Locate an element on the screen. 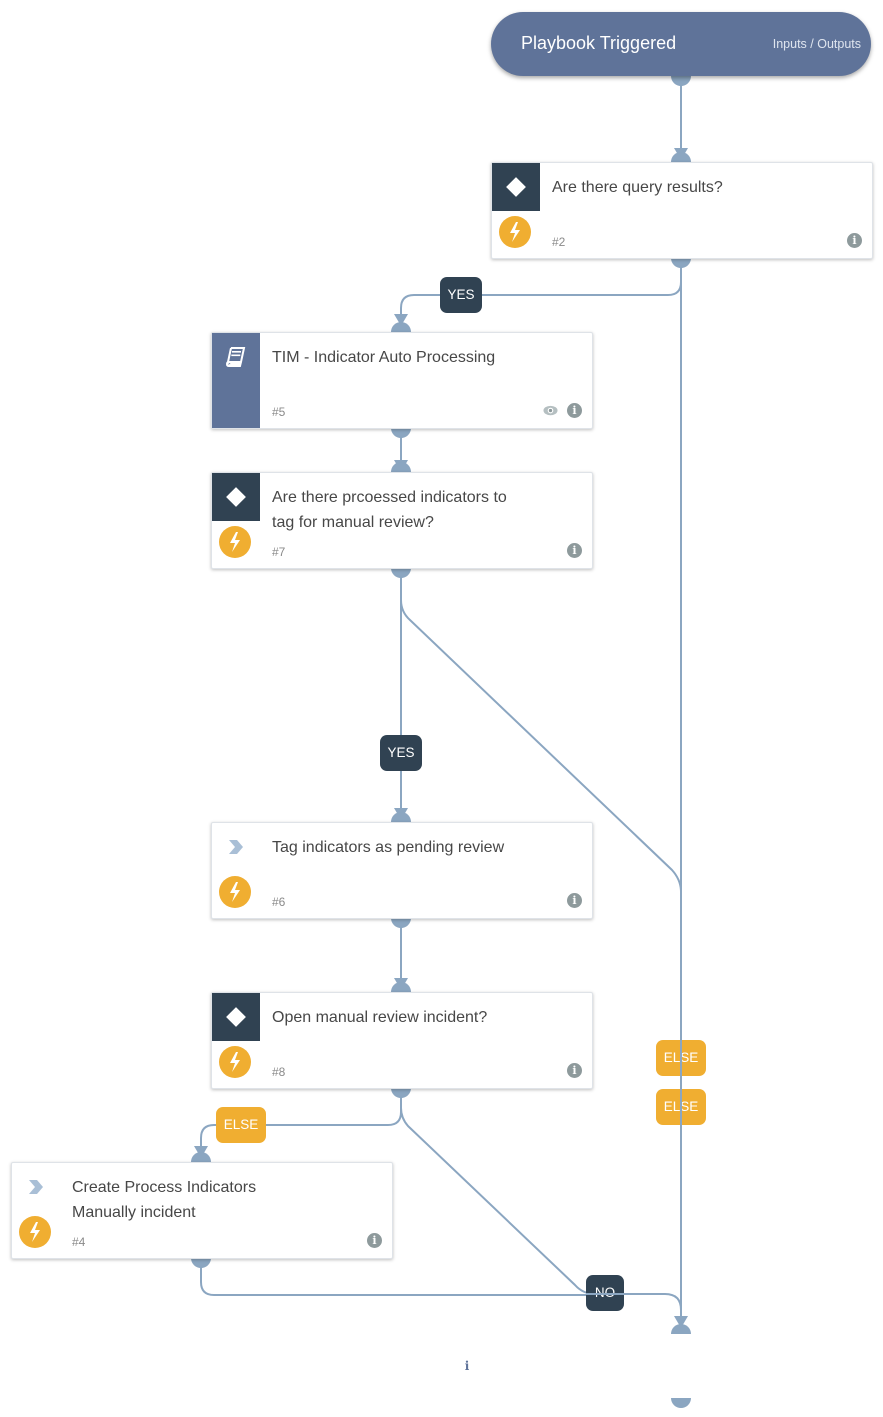 This screenshot has height=1417, width=883. start-node: Playbook Triggered Inputs / Outputs is located at coordinates (681, 44).